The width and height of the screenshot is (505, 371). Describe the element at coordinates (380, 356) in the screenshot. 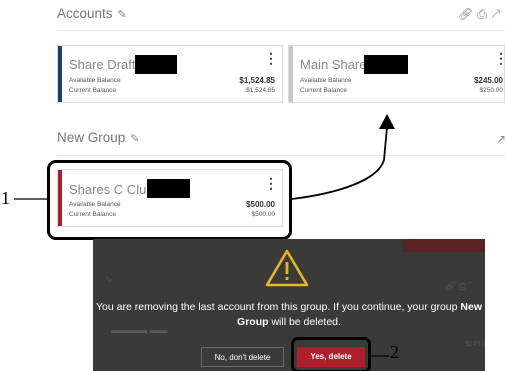

I see `callout-2-leader` at that location.